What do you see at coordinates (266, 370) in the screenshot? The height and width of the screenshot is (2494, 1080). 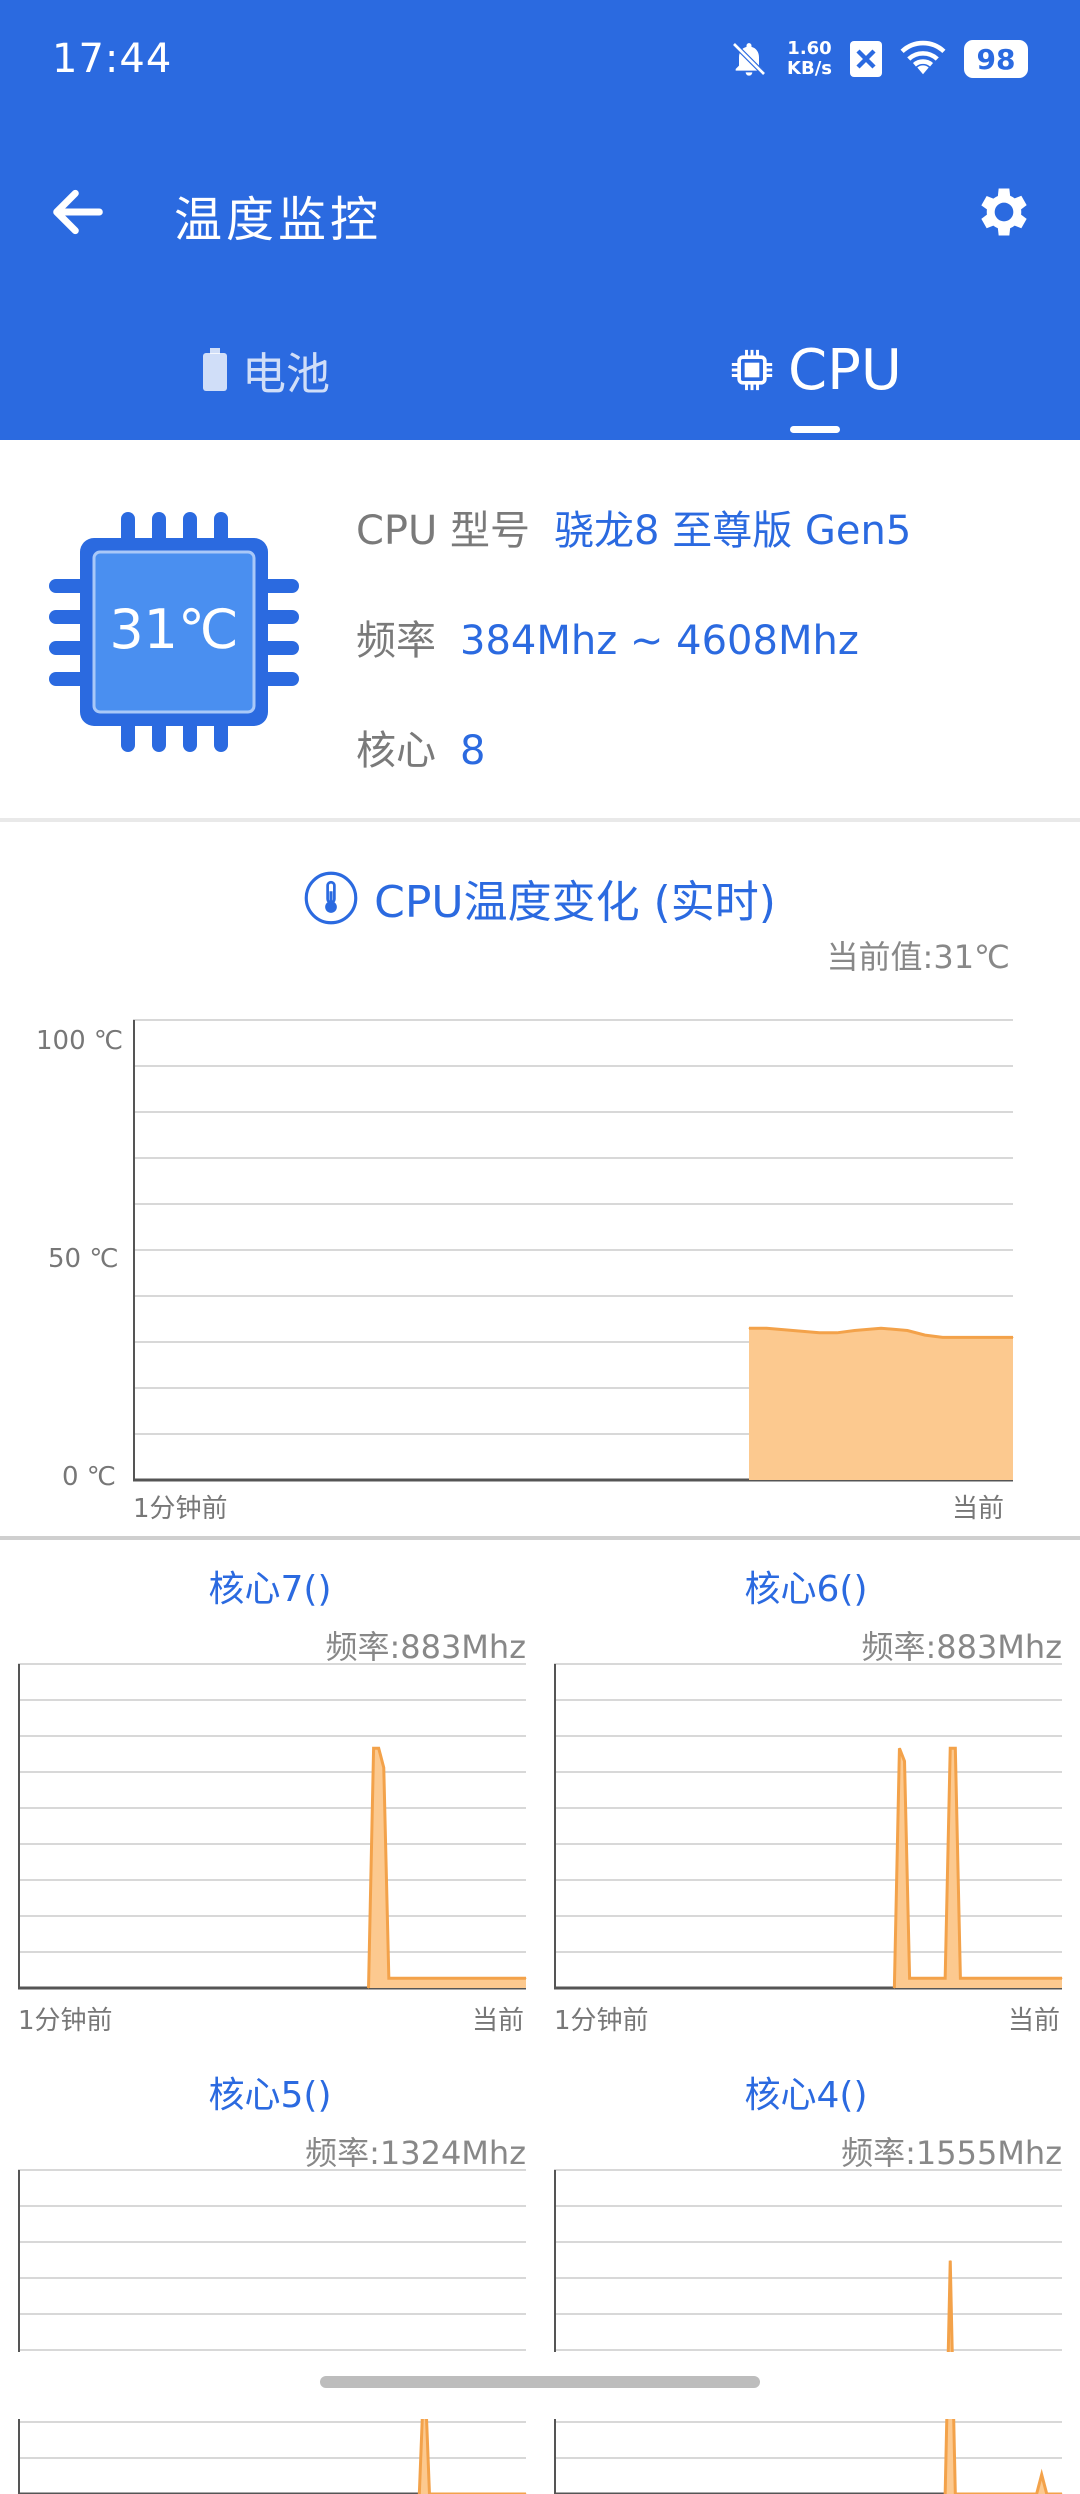 I see `tab-battery: 电池` at bounding box center [266, 370].